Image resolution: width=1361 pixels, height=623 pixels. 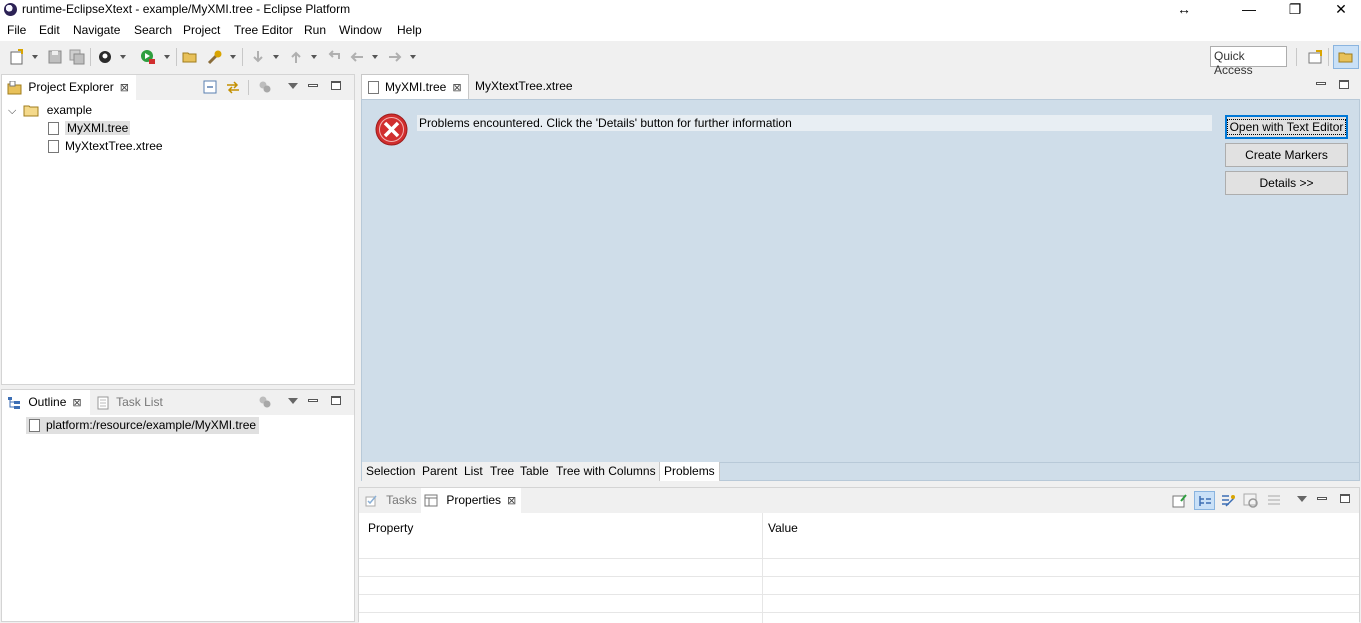 I want to click on new-icon, so click(x=17, y=57).